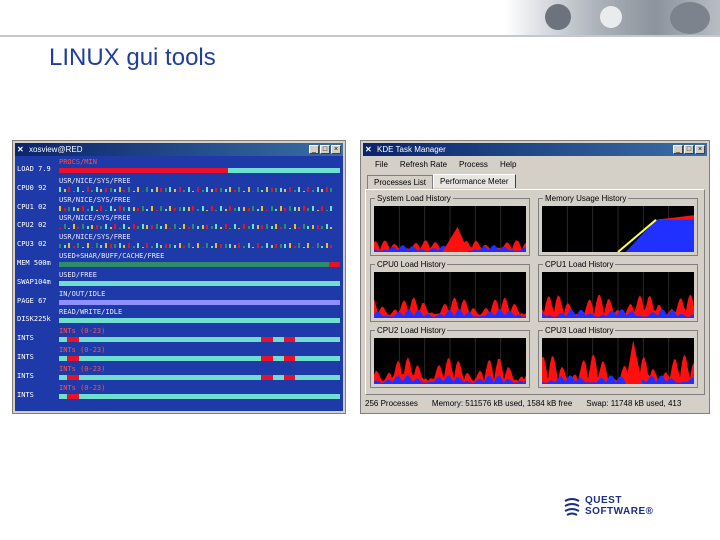  I want to click on cpu2-load-group: CPU2 Load History, so click(450, 357).